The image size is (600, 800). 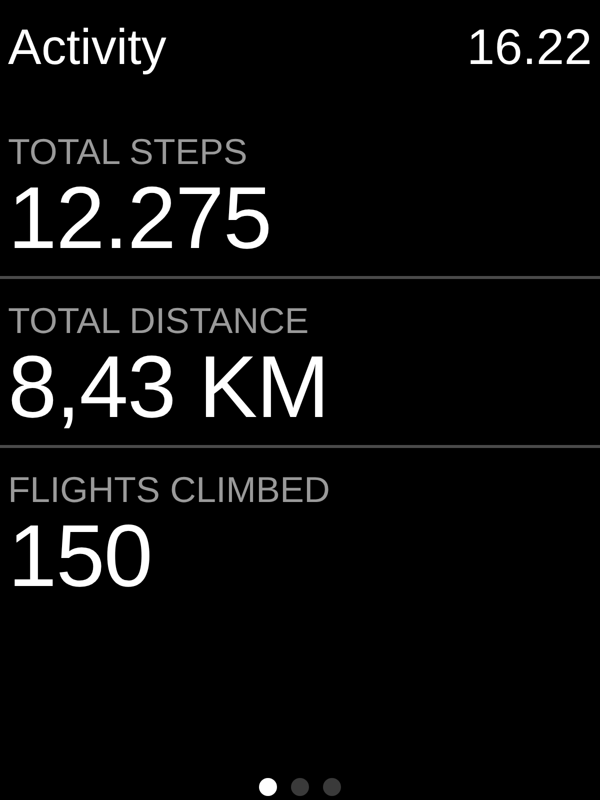 I want to click on metric-label: TOTAL STEPS, so click(x=128, y=152).